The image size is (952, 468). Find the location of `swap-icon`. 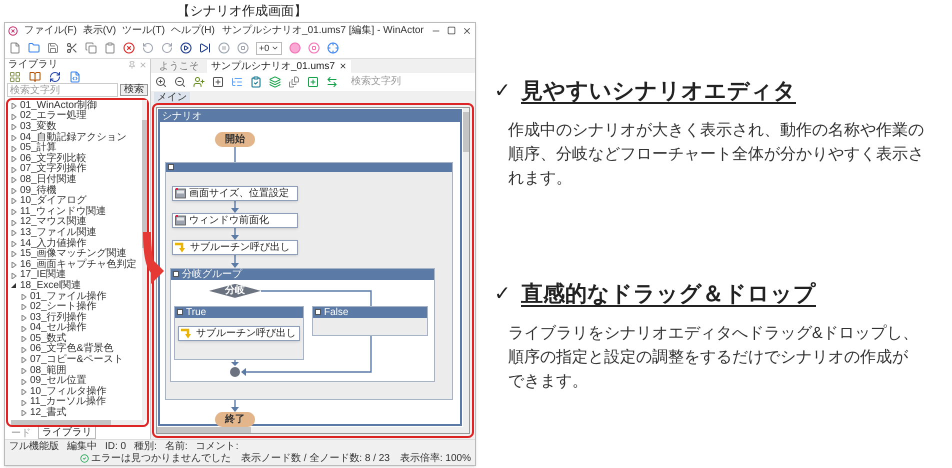

swap-icon is located at coordinates (332, 82).